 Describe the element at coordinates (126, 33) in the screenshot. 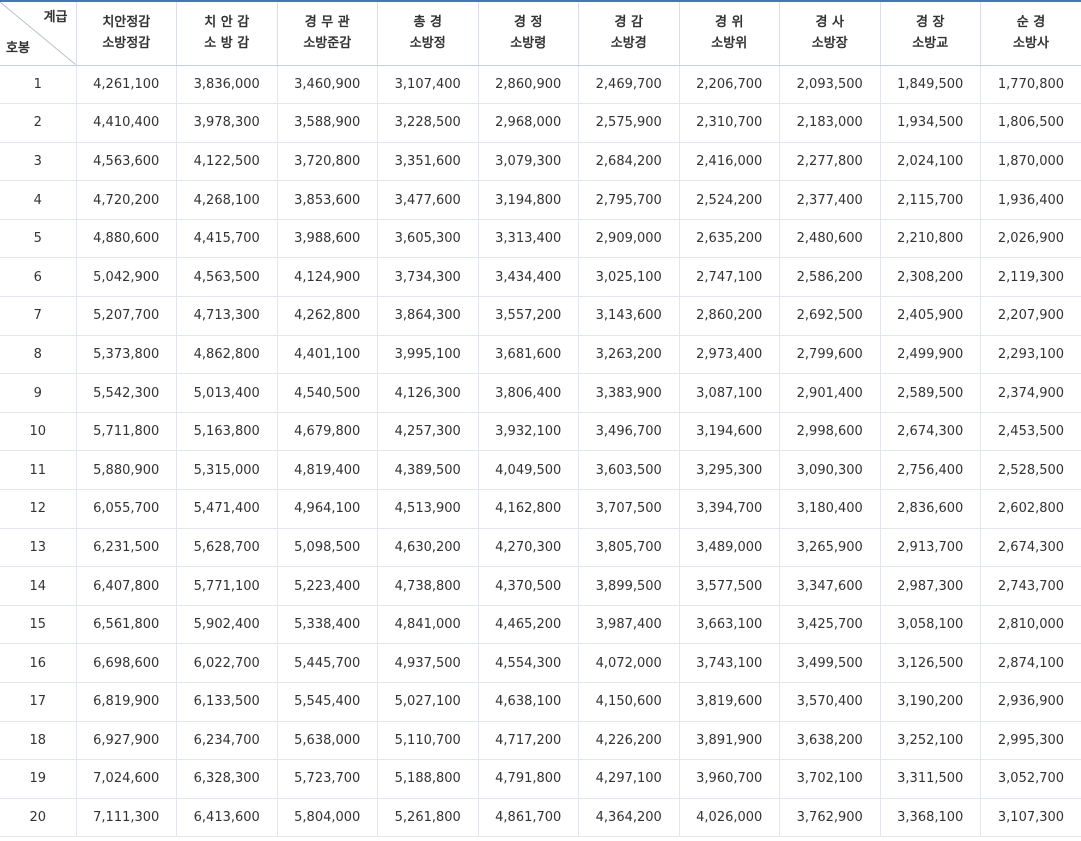

I see `column-header: 치안정감 소방정감` at that location.